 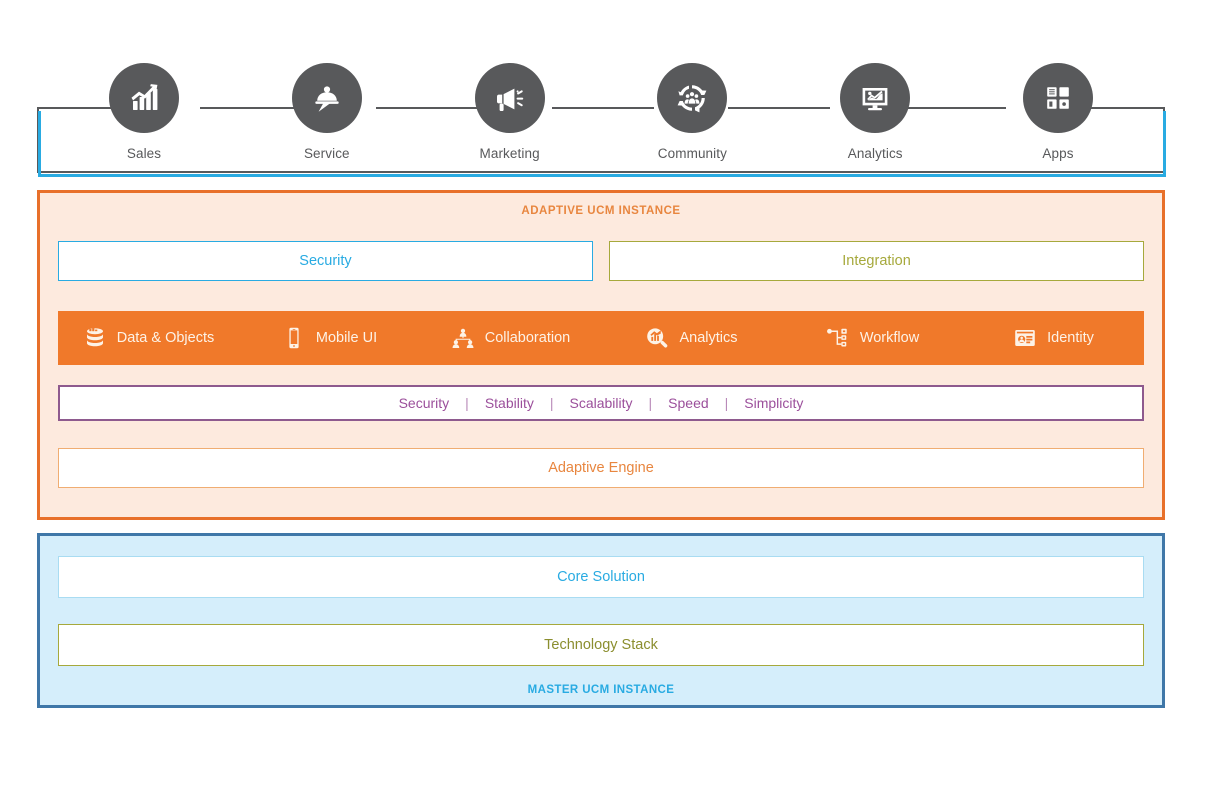 What do you see at coordinates (1057, 98) in the screenshot?
I see `app-grid-icon` at bounding box center [1057, 98].